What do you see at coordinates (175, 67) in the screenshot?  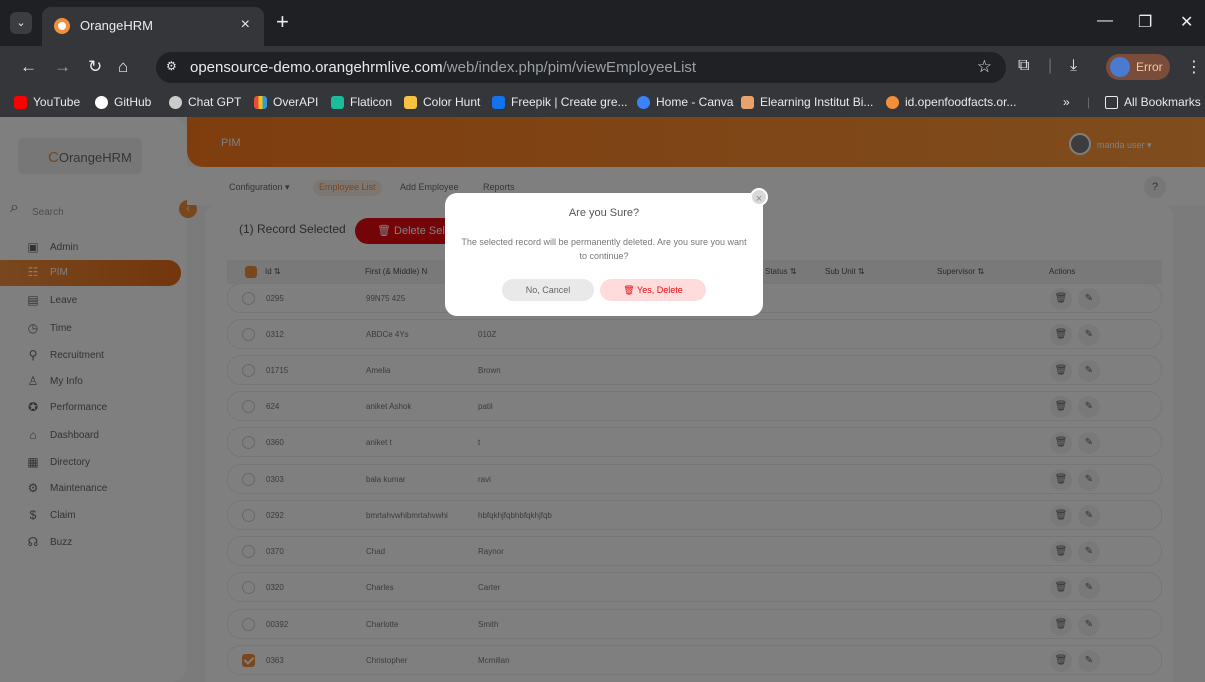 I see `site-info-icon: ⚙` at bounding box center [175, 67].